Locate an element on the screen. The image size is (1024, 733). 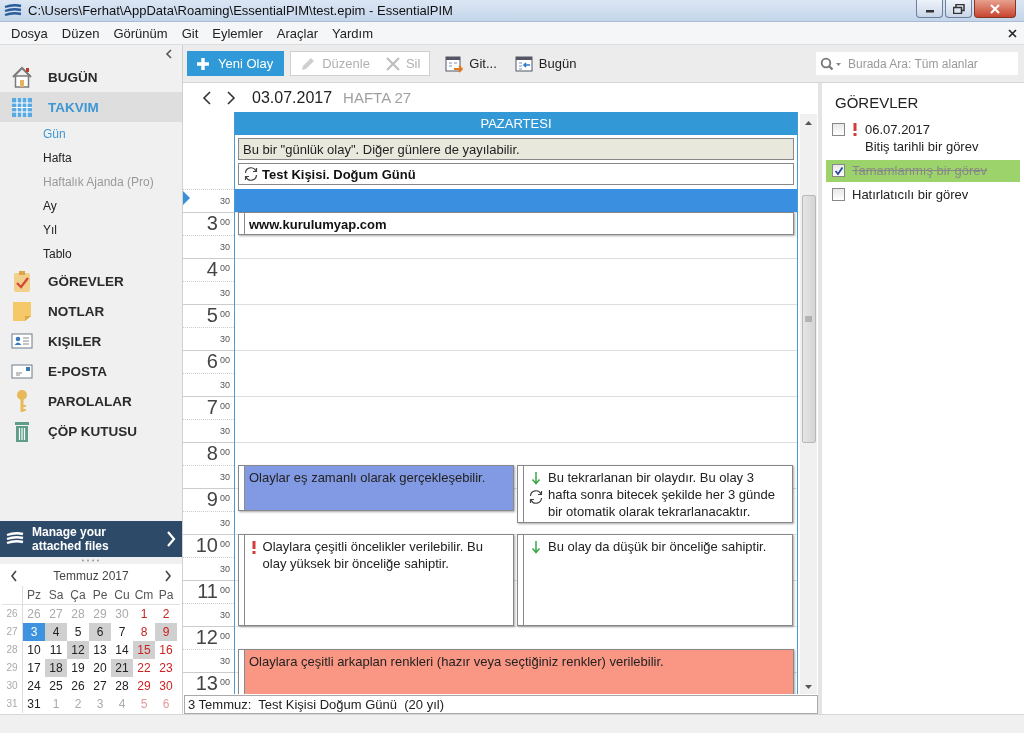
event-text: Olaylar eş zamanlı olarak gerçekleşebilir. is located at coordinates (367, 478).